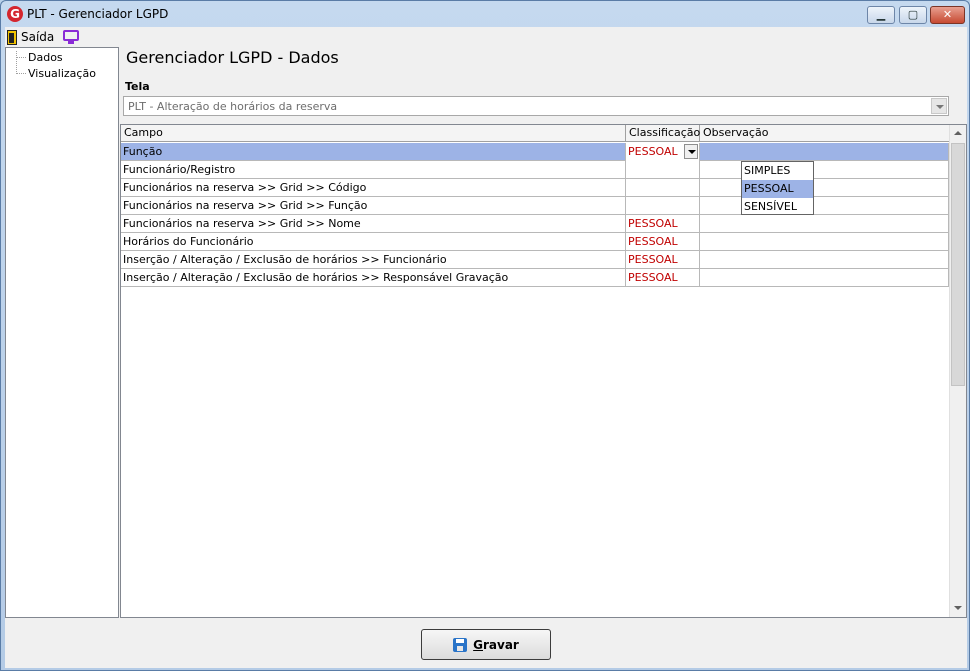 The height and width of the screenshot is (671, 970). I want to click on exit-label: Saída, so click(38, 37).